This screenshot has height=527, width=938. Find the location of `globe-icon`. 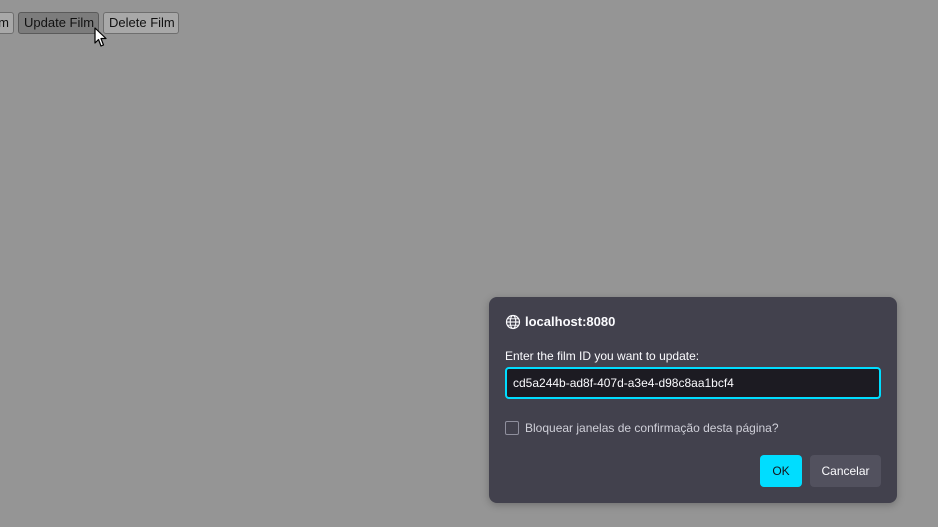

globe-icon is located at coordinates (513, 321).